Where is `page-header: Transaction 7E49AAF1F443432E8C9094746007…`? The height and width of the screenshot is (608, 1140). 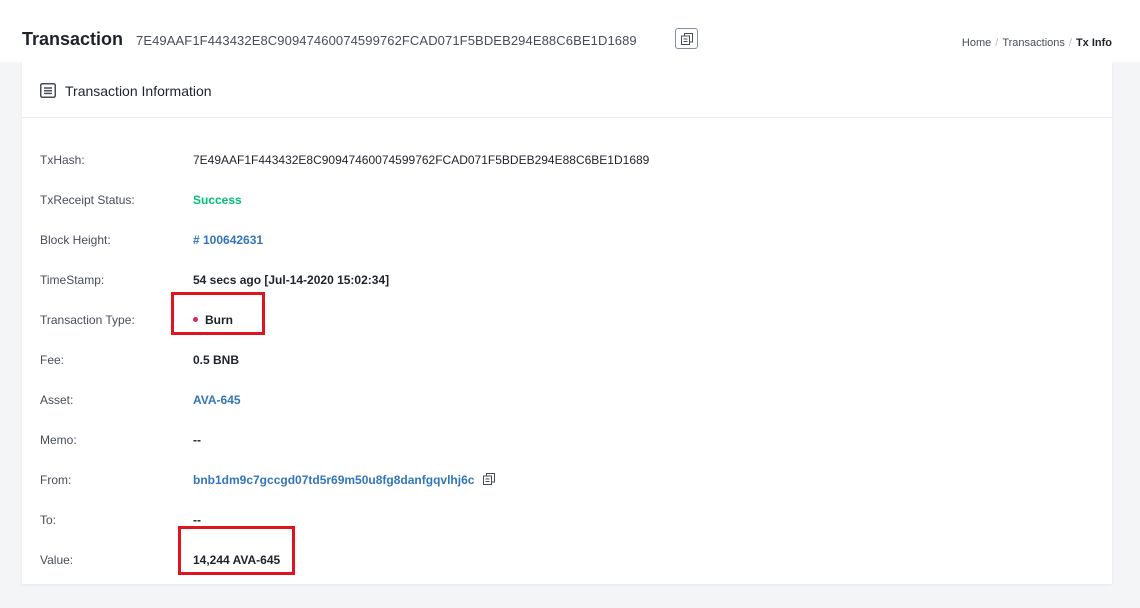 page-header: Transaction 7E49AAF1F443432E8C9094746007… is located at coordinates (570, 31).